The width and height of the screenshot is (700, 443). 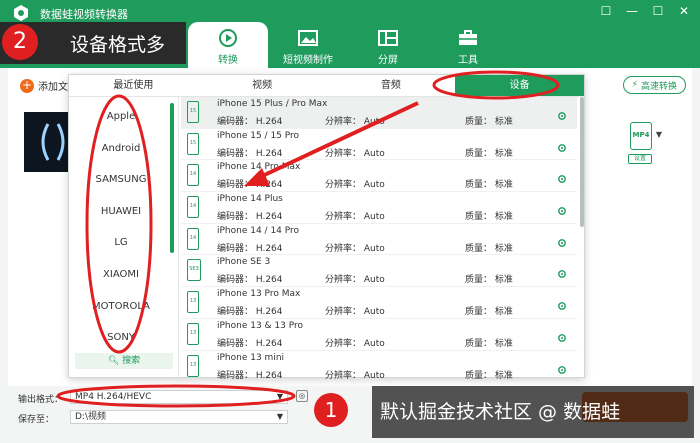 I want to click on device-name: iPhone 13 & 13 Pro, so click(x=260, y=325).